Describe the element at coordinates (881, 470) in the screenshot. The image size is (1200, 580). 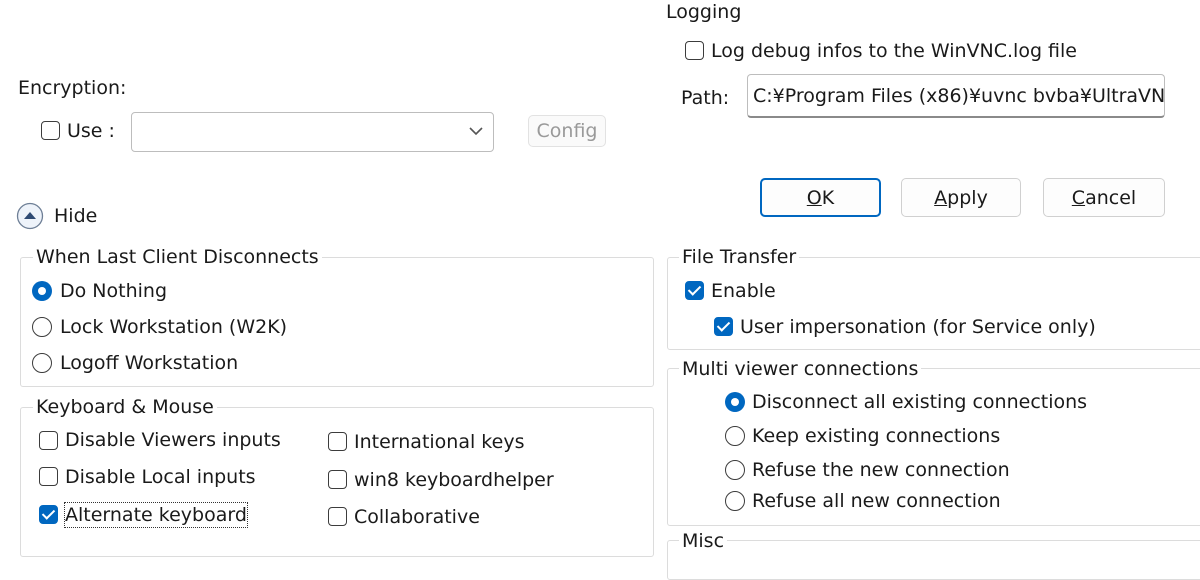
I see `radio-refuse-new-label: Refuse the new connection` at that location.